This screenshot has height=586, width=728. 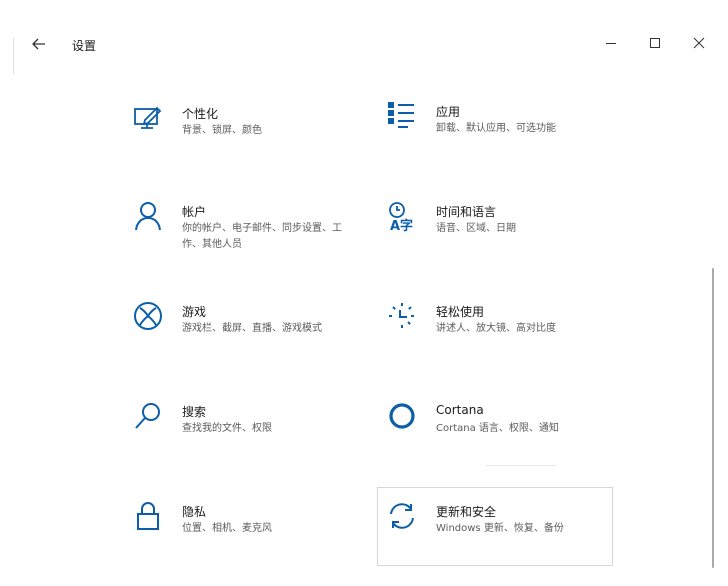 What do you see at coordinates (448, 112) in the screenshot?
I see `tile-title: 应用` at bounding box center [448, 112].